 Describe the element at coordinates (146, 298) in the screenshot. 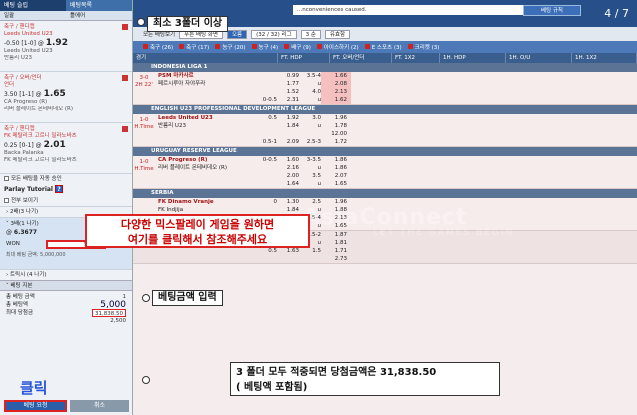

I see `annotation-dot` at that location.